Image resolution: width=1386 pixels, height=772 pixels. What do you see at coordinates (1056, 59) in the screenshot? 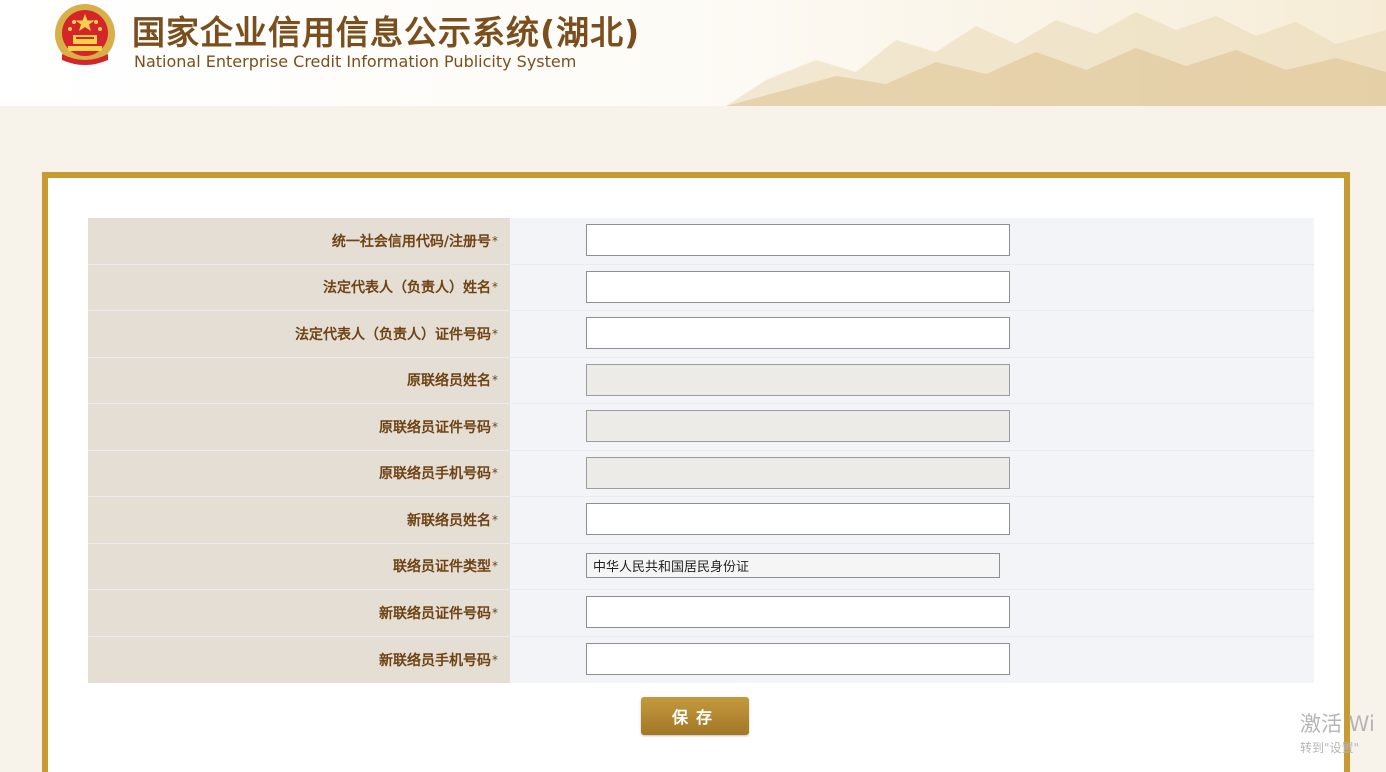
I see `mountain-backdrop` at bounding box center [1056, 59].